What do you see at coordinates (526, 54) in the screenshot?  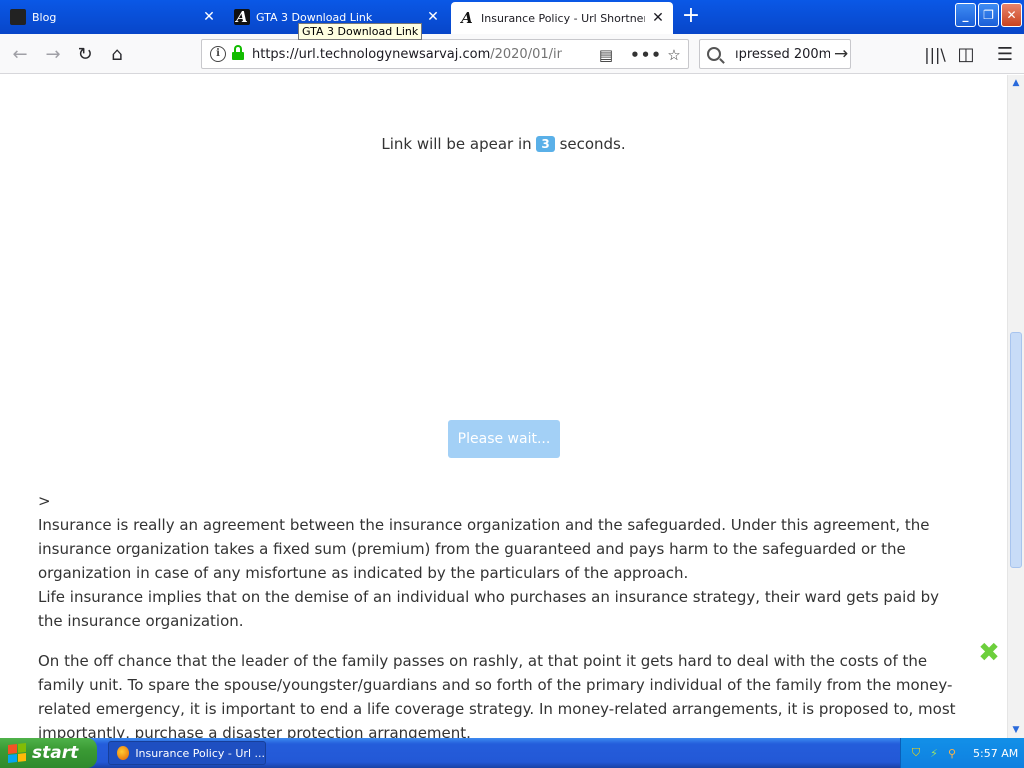 I see `url-path: /2020/01/insuran` at bounding box center [526, 54].